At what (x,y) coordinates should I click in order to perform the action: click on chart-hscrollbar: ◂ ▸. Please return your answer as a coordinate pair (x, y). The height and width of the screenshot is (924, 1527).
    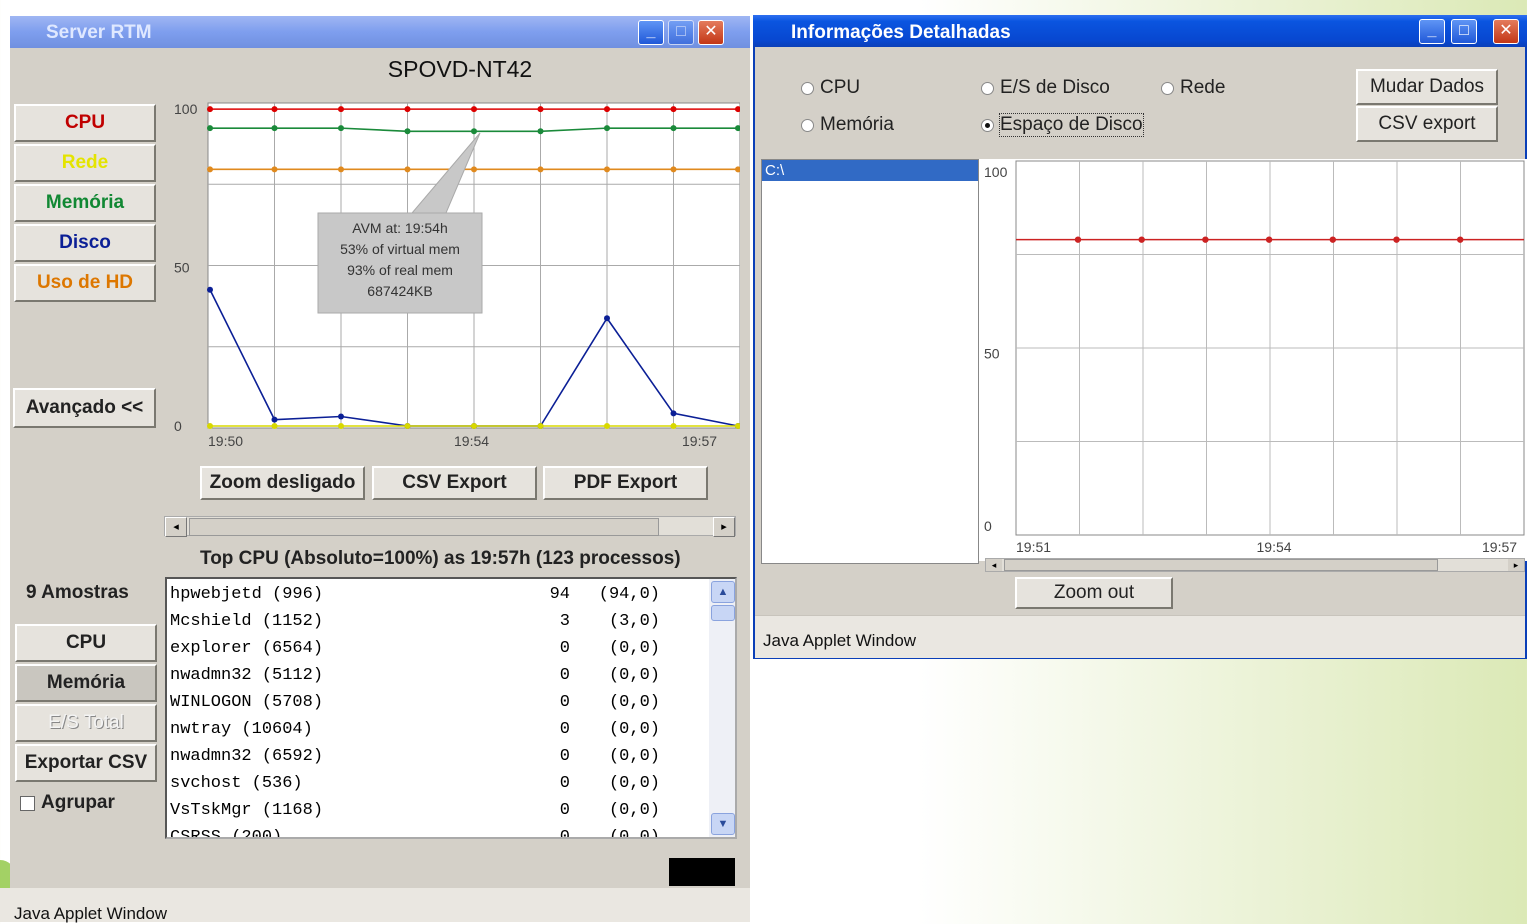
    Looking at the image, I should click on (450, 526).